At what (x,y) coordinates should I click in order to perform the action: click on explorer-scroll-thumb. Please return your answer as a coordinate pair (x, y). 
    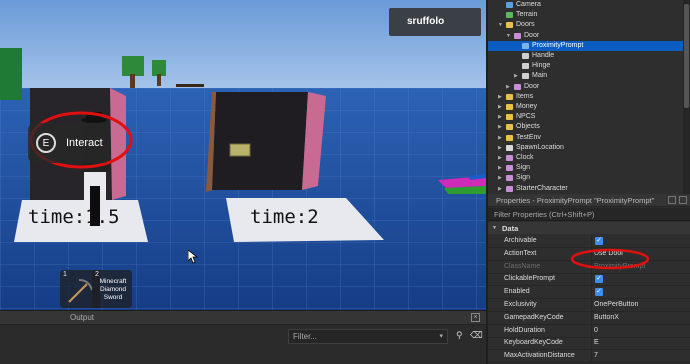
    Looking at the image, I should click on (686, 56).